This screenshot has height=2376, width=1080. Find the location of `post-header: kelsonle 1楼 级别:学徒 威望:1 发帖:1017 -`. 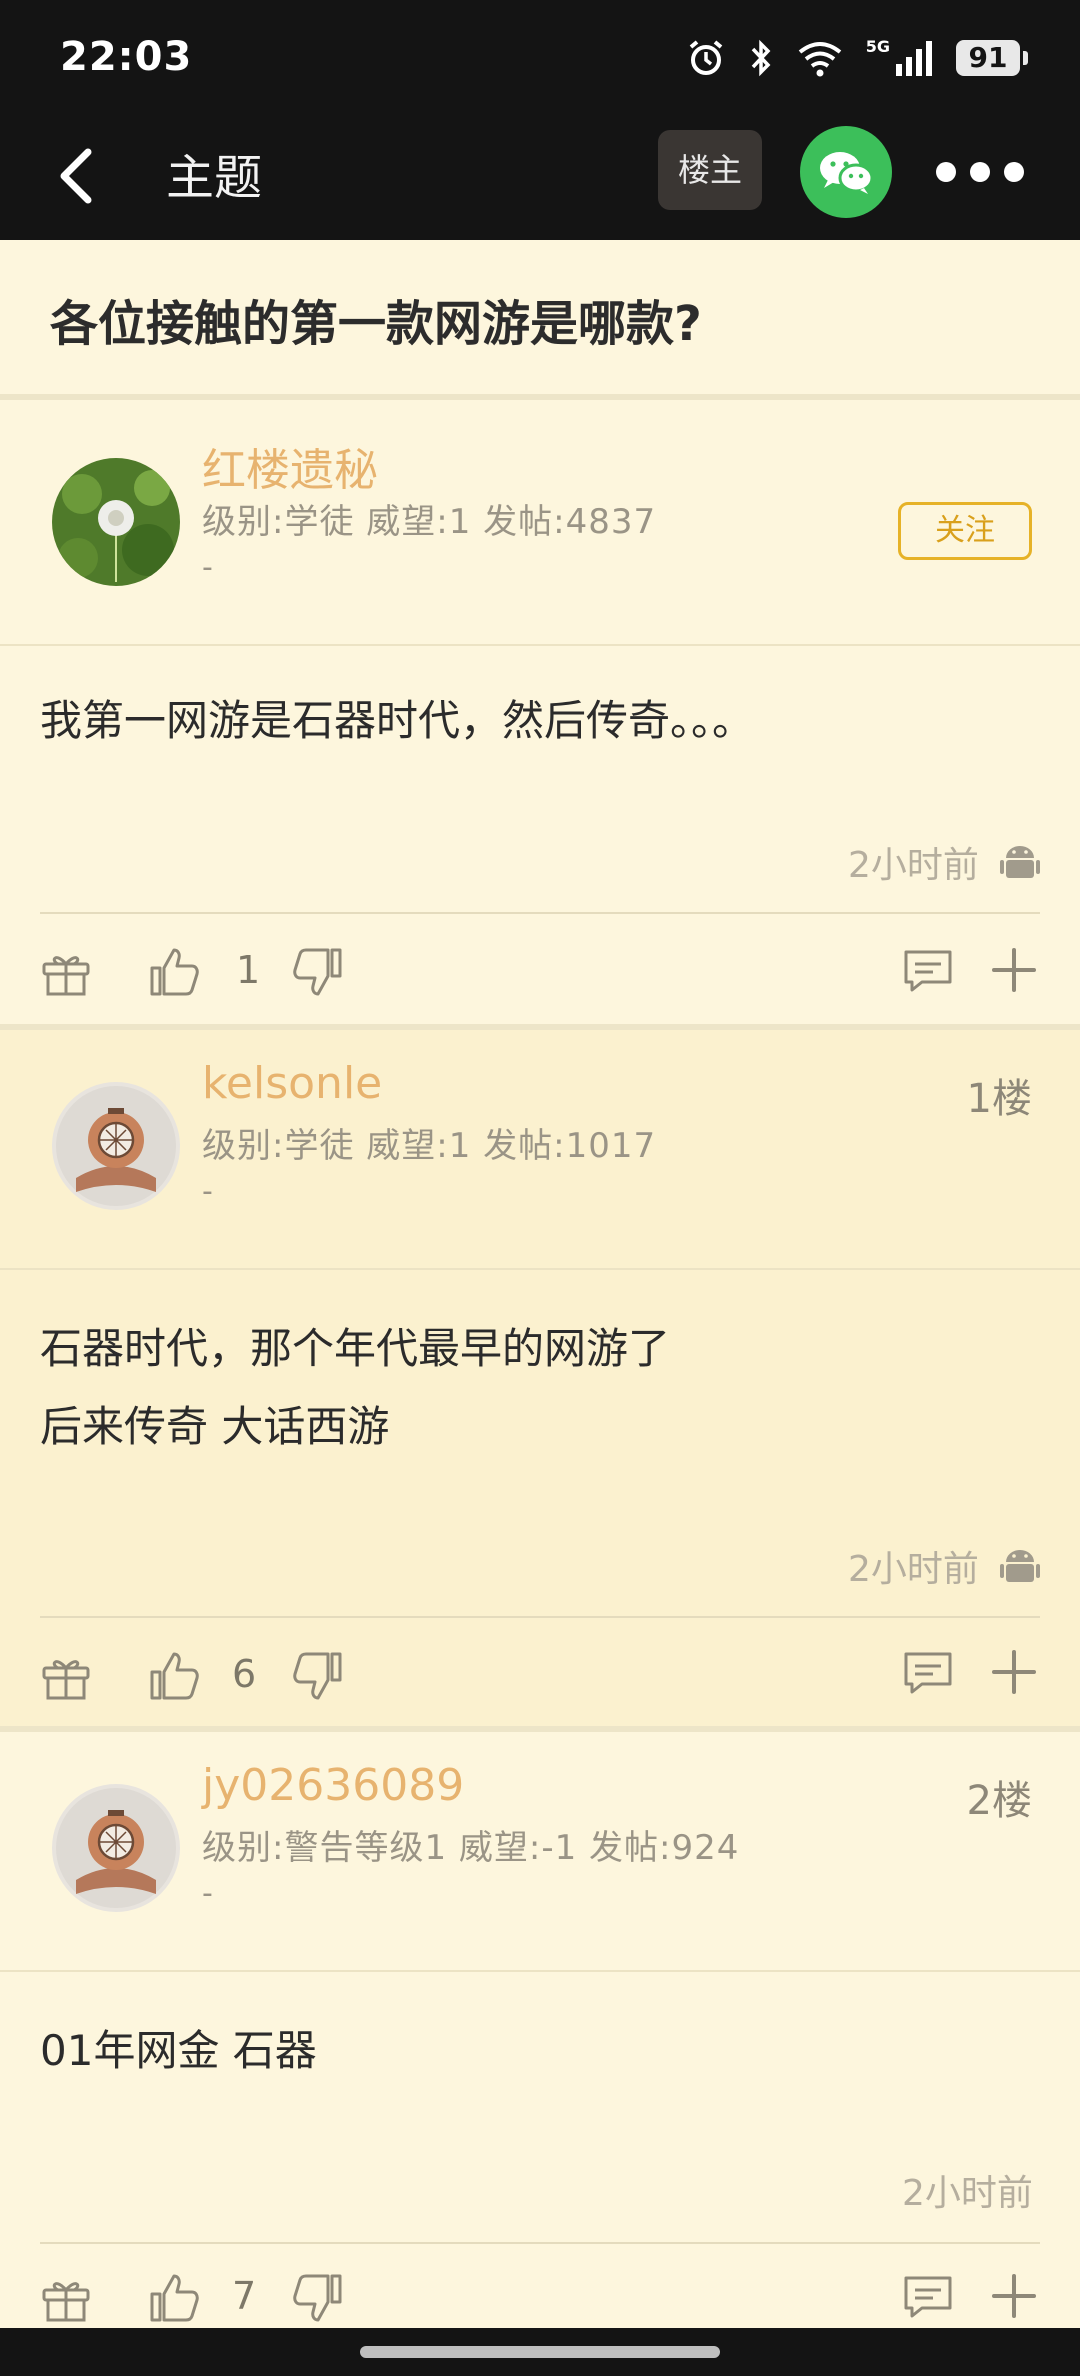

post-header: kelsonle 1楼 级别:学徒 威望:1 发帖:1017 - is located at coordinates (540, 1150).